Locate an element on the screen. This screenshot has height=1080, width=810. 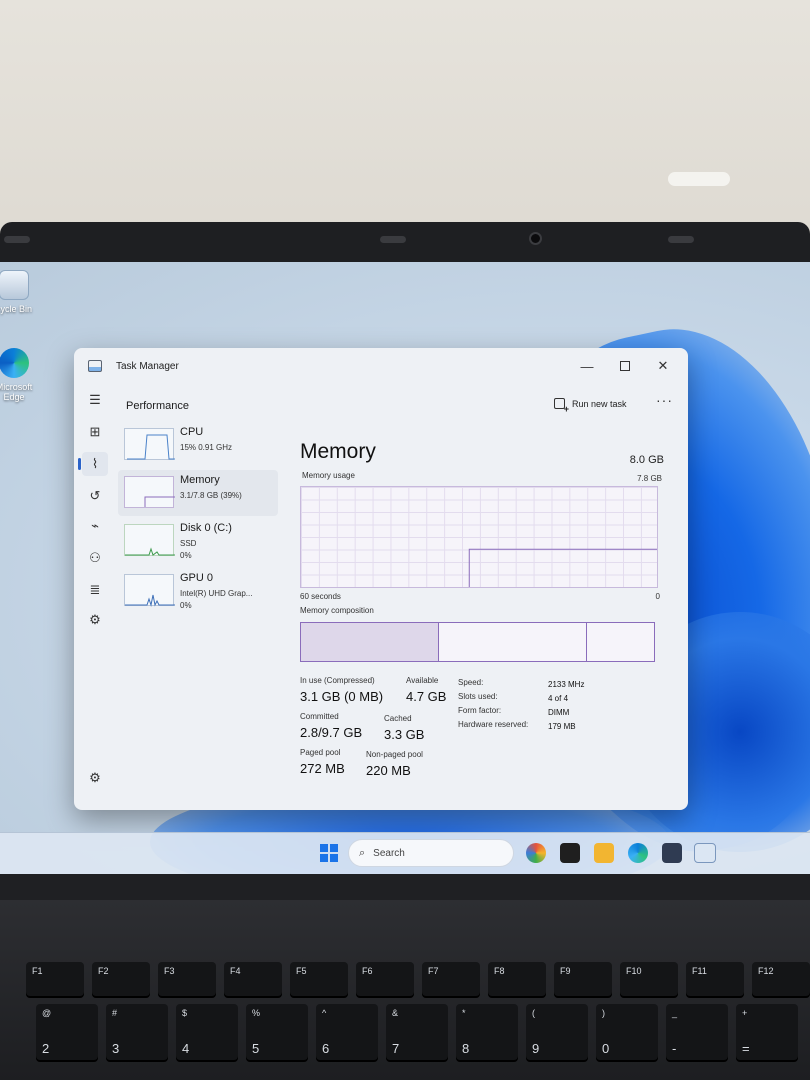
committed-label: Committed is located at coordinates (319, 716).